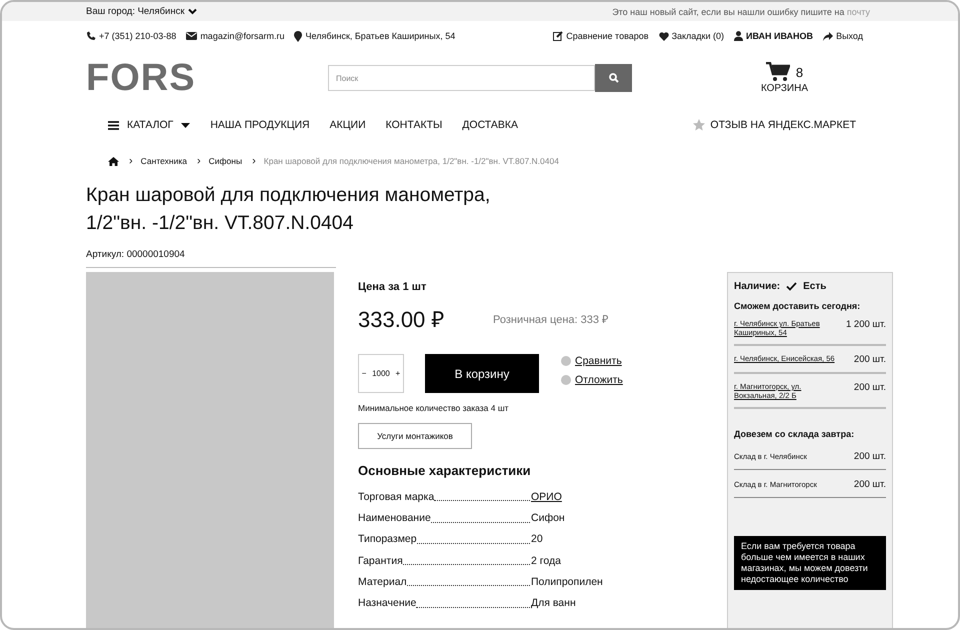  What do you see at coordinates (225, 161) in the screenshot?
I see `breadcrumb-link: Сифоны` at bounding box center [225, 161].